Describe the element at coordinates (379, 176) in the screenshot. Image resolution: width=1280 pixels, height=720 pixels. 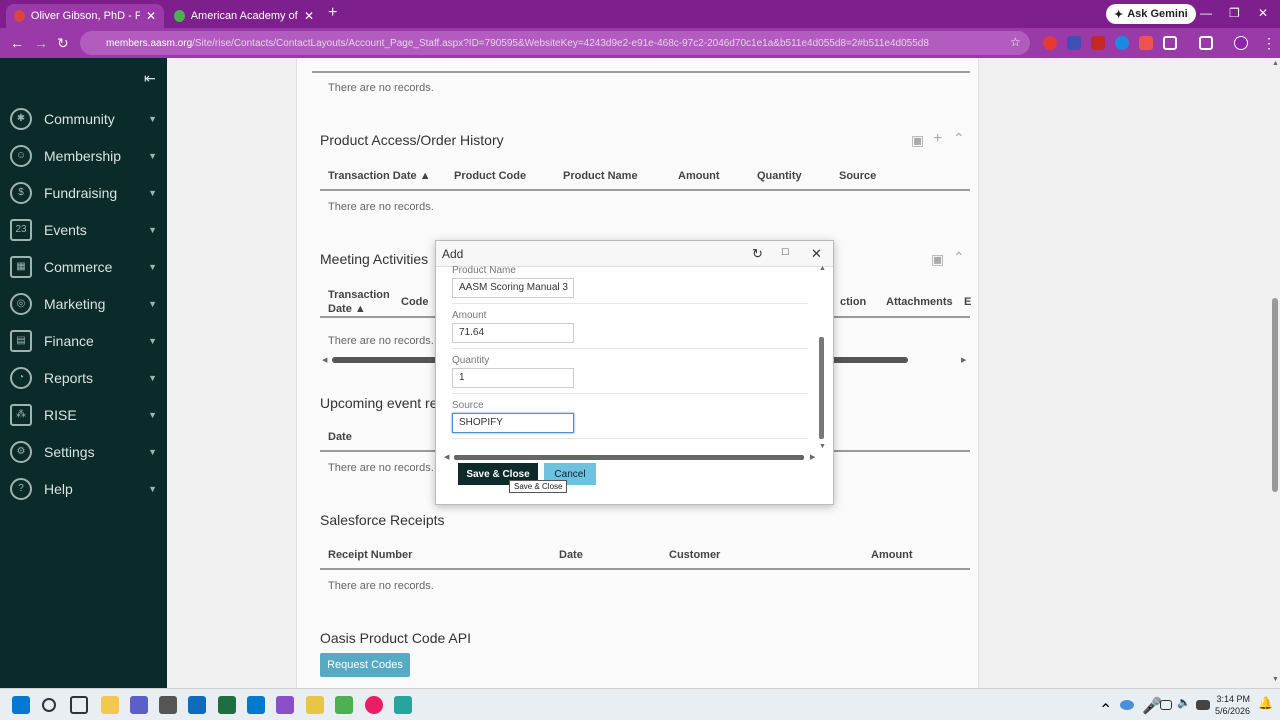
I see `column-header: Transaction Date ▲` at that location.